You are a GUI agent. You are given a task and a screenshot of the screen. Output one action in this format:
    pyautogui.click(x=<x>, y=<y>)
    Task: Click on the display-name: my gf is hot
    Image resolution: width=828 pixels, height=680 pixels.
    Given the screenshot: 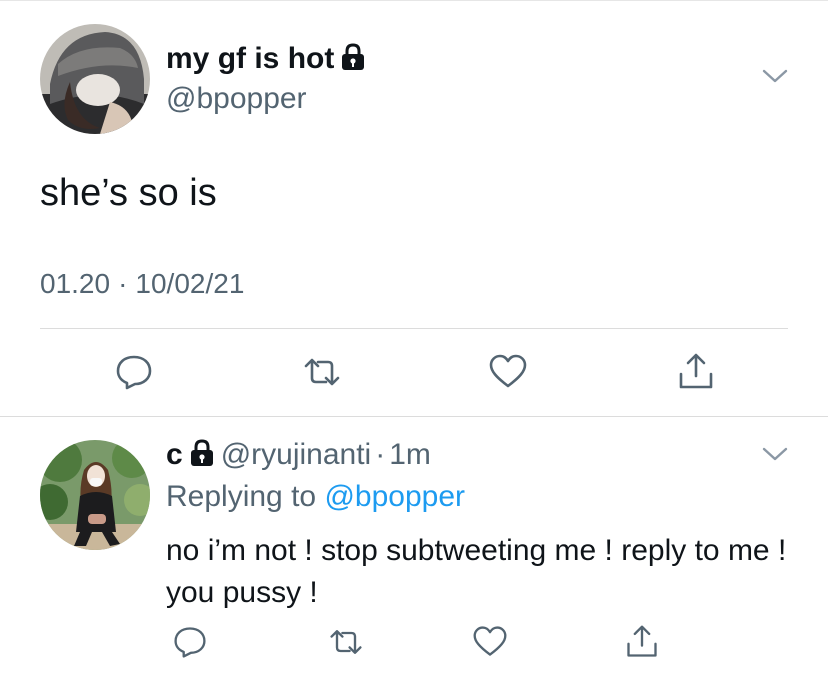 What is the action you would take?
    pyautogui.click(x=266, y=59)
    